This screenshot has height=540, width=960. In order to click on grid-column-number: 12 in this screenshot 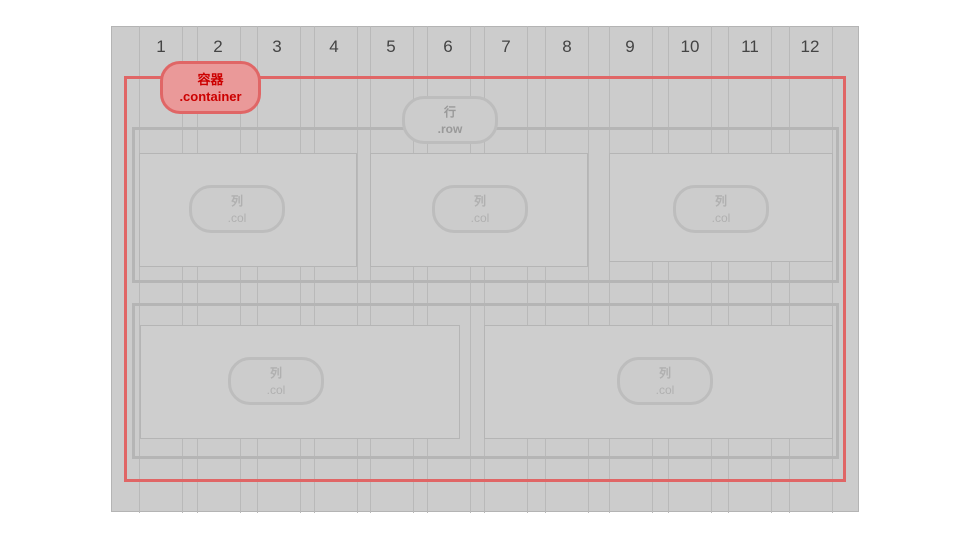, I will do `click(810, 46)`.